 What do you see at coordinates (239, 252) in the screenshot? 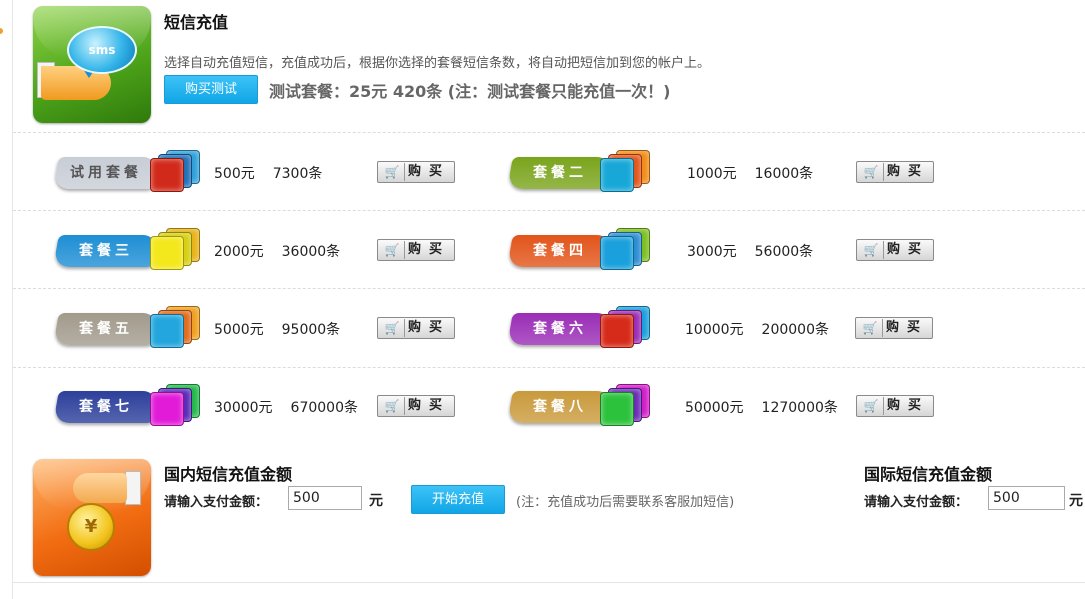
I see `package-price: 2000元` at bounding box center [239, 252].